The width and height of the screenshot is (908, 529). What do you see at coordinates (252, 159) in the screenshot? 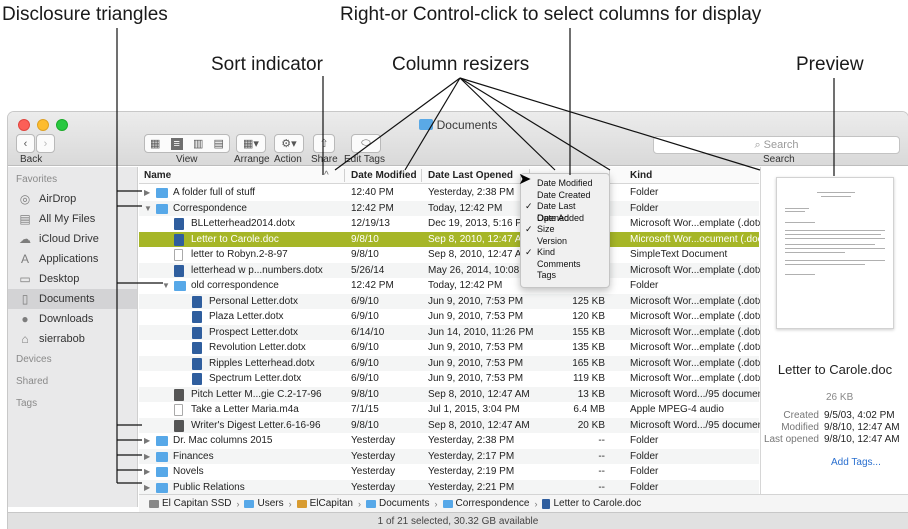
I see `arrange-label: Arrange` at bounding box center [252, 159].